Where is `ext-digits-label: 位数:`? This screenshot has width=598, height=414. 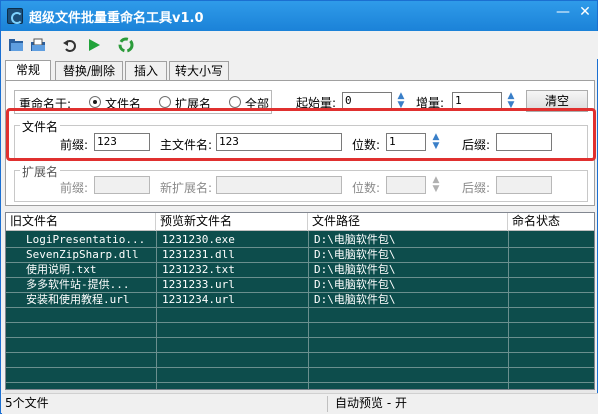 ext-digits-label: 位数: is located at coordinates (366, 188).